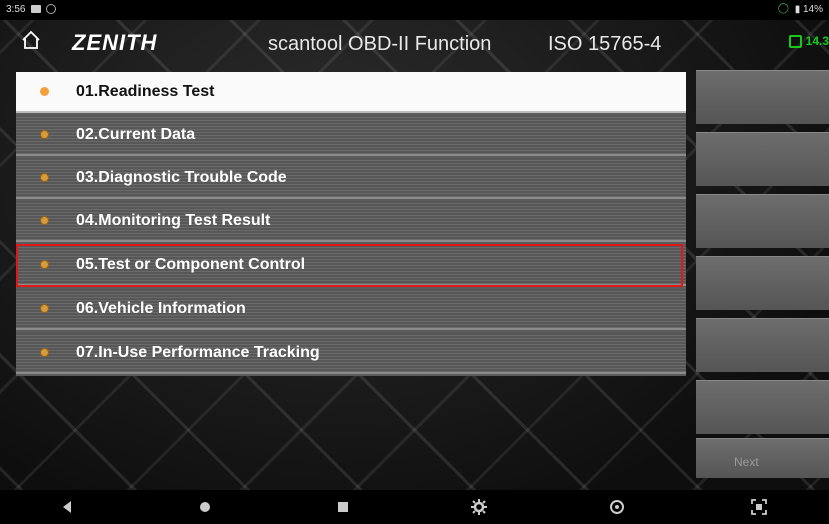 The width and height of the screenshot is (829, 524). I want to click on status-bar: 3:56 ◯ ▮ 14%, so click(414, 10).